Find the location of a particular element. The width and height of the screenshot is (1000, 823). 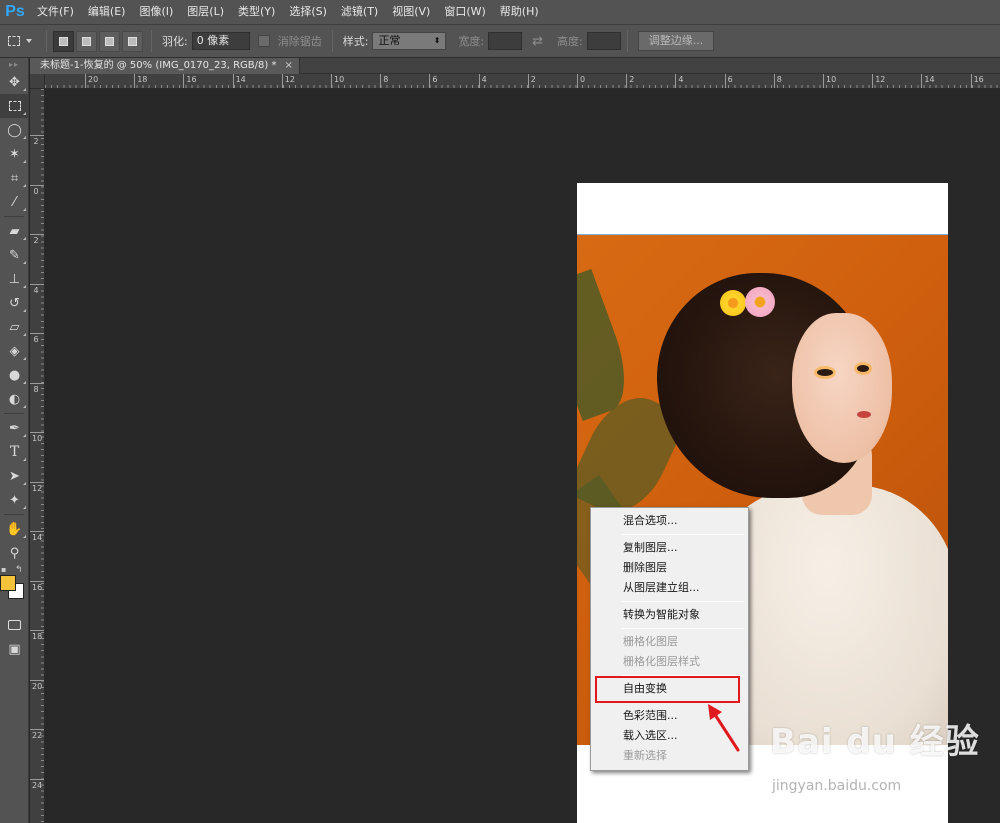

menu-item: 选择(S) is located at coordinates (308, 12).